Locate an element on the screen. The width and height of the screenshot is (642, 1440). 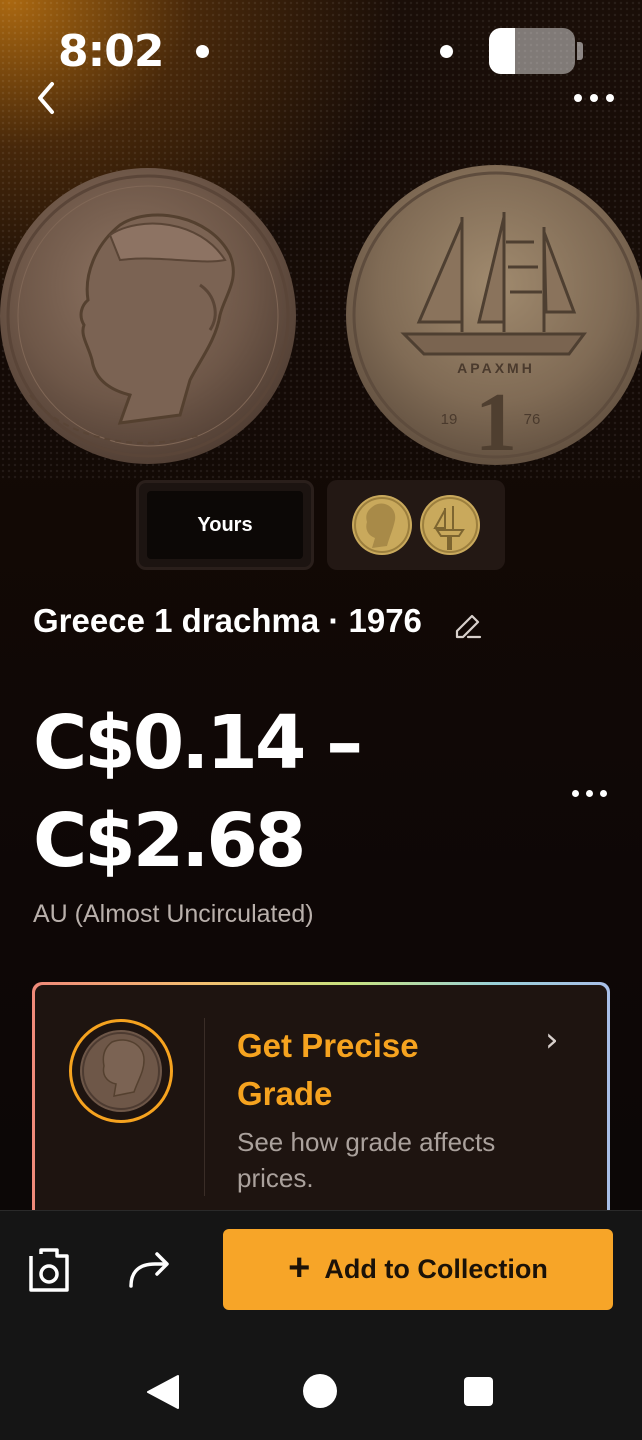
chevron-right-icon: › is located at coordinates (552, 1040).